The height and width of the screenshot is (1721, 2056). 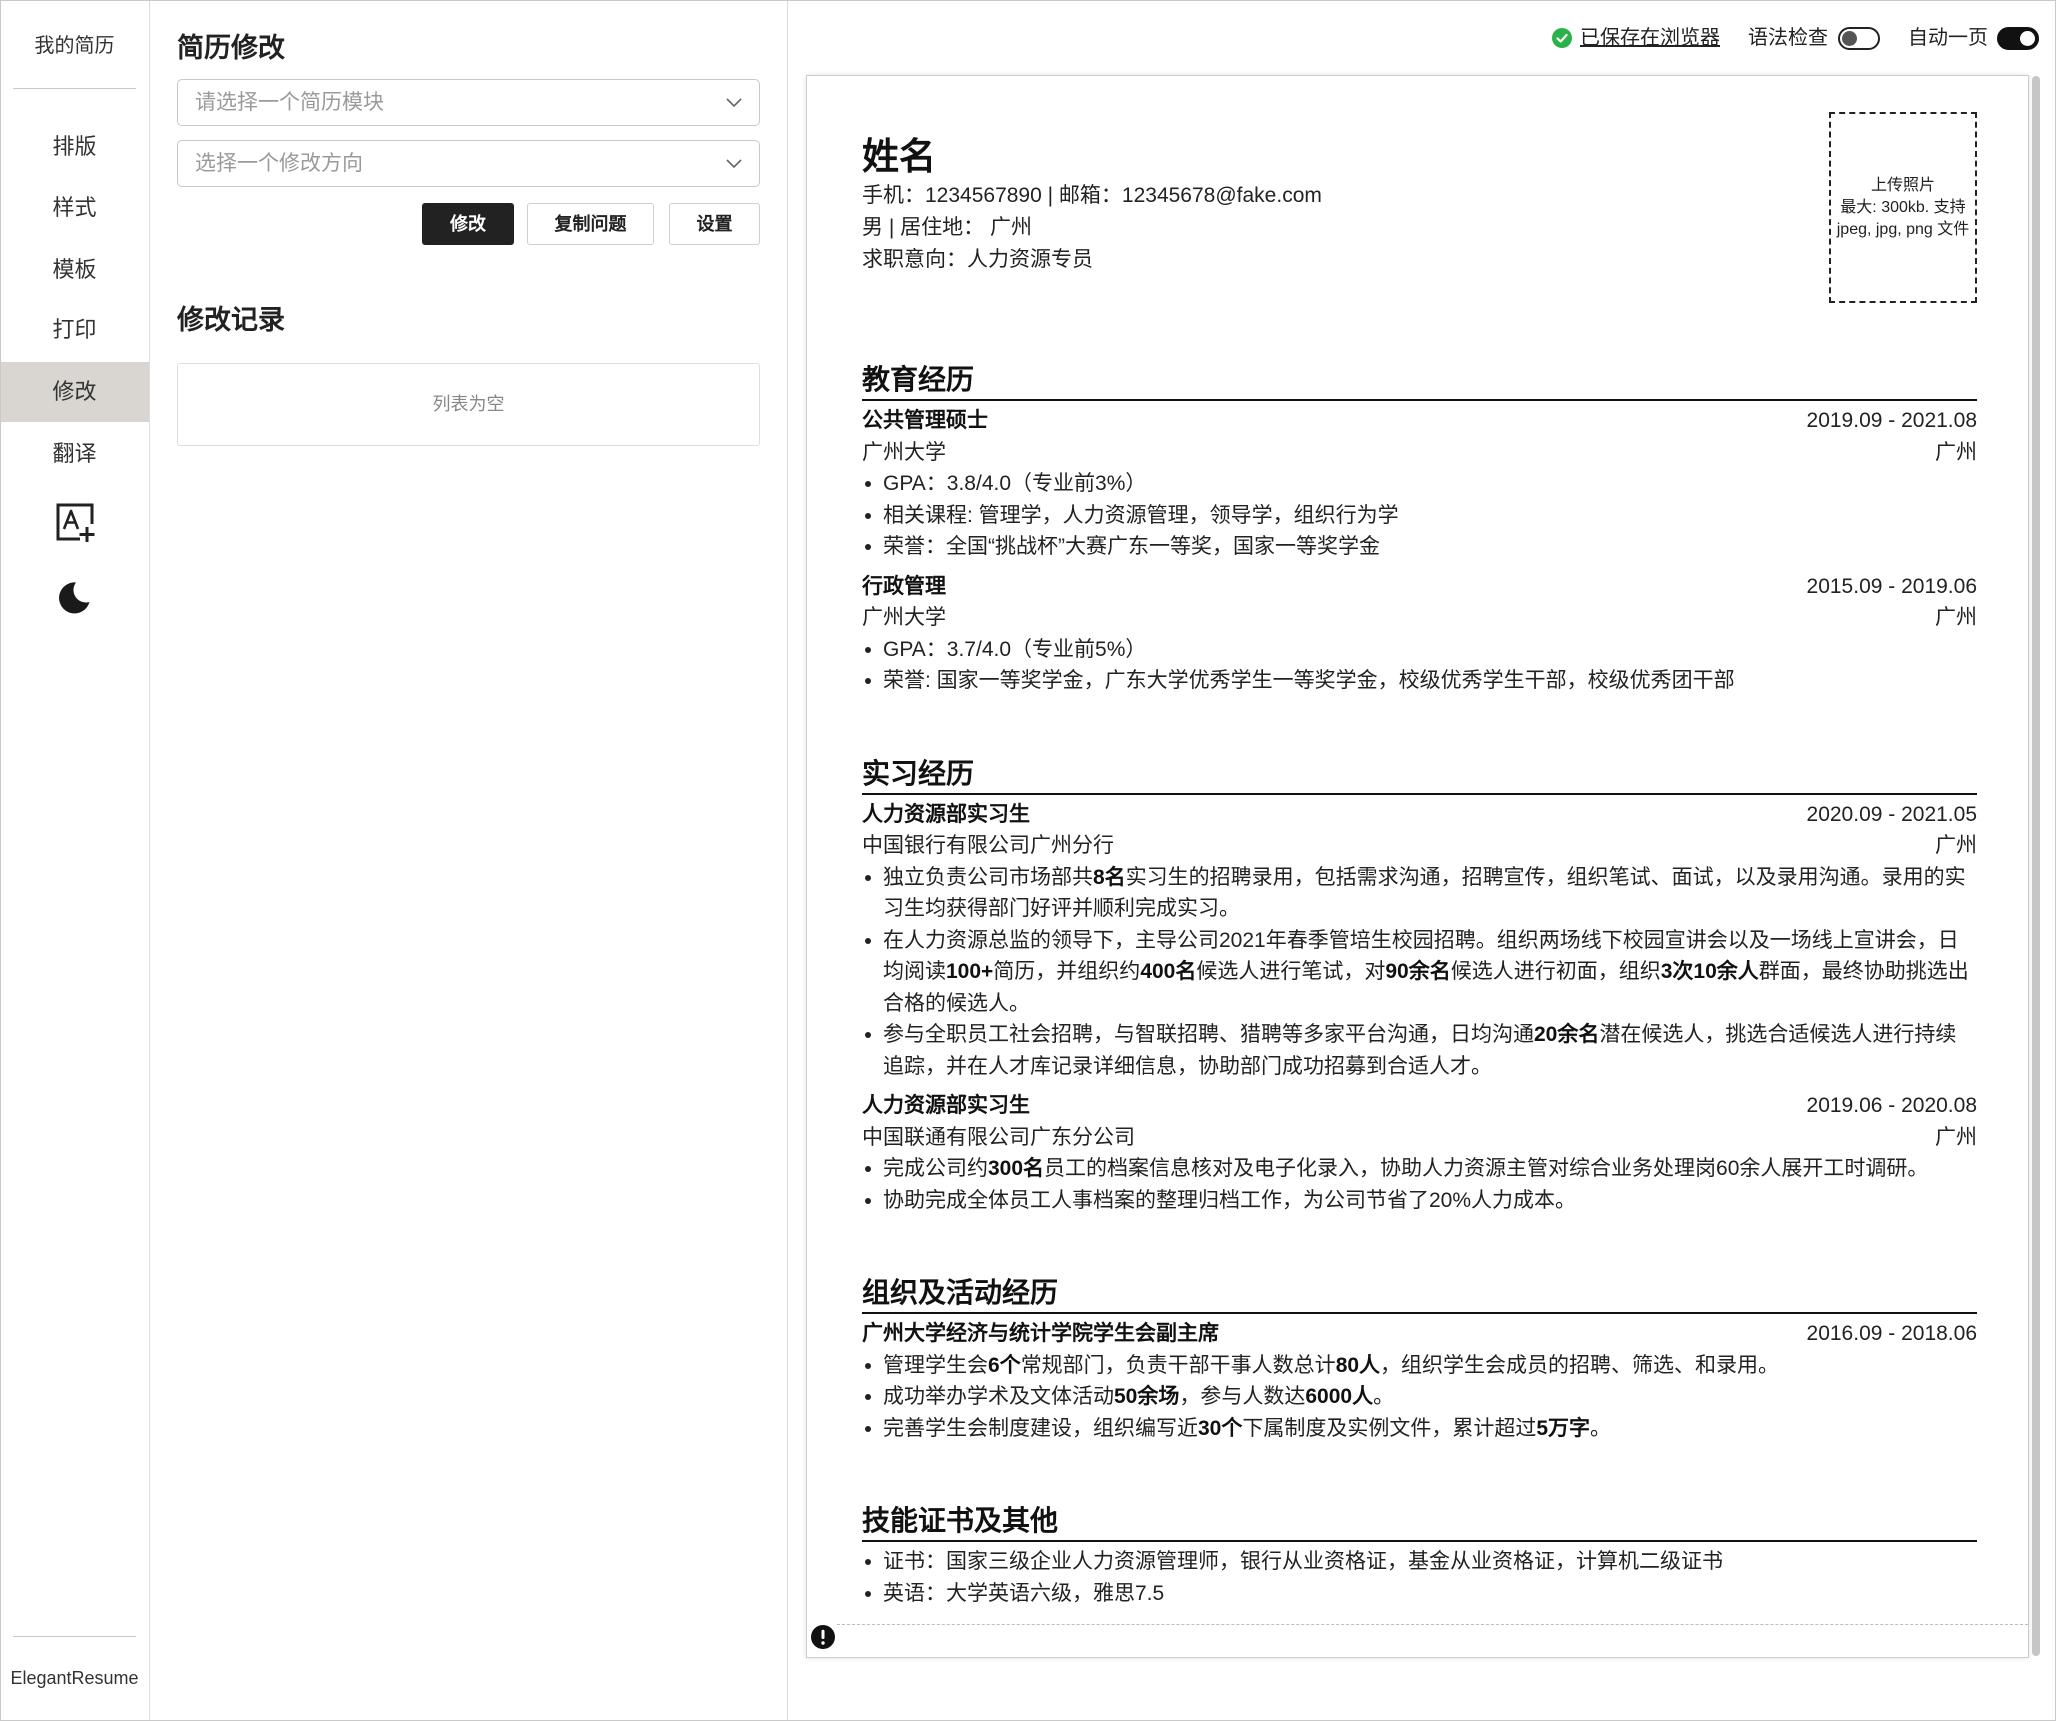 What do you see at coordinates (75, 522) in the screenshot?
I see `add-text-icon` at bounding box center [75, 522].